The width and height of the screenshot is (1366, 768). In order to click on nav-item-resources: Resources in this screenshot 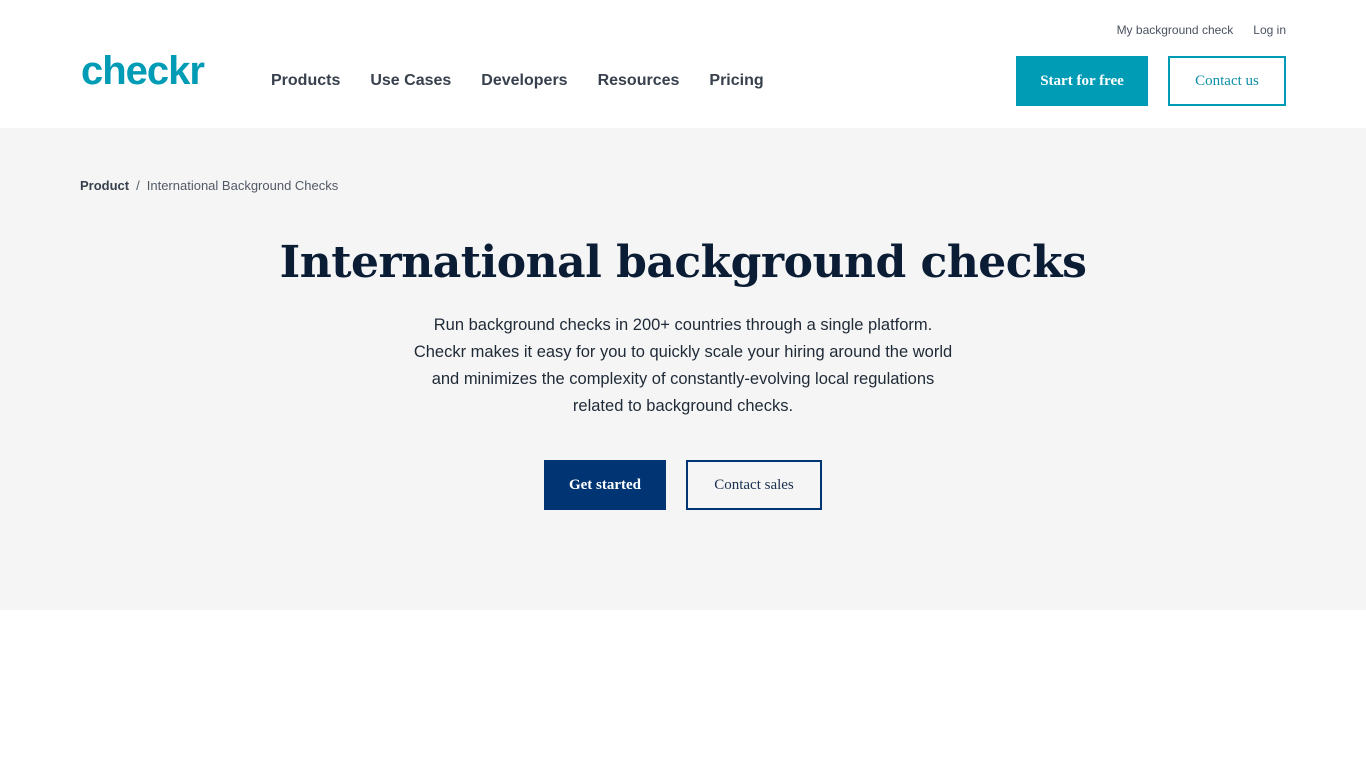, I will do `click(639, 81)`.